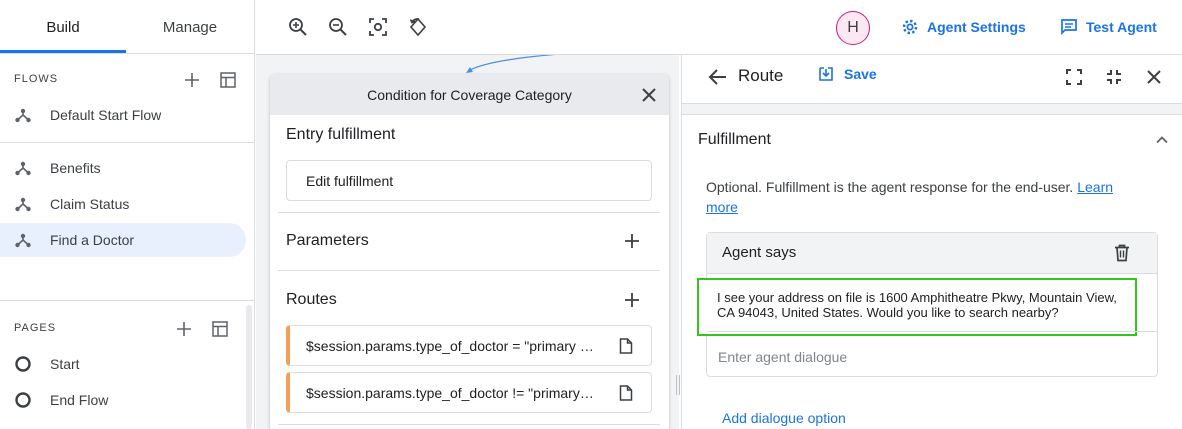 Image resolution: width=1182 pixels, height=429 pixels. Describe the element at coordinates (311, 299) in the screenshot. I see `routes-label: Routes` at that location.